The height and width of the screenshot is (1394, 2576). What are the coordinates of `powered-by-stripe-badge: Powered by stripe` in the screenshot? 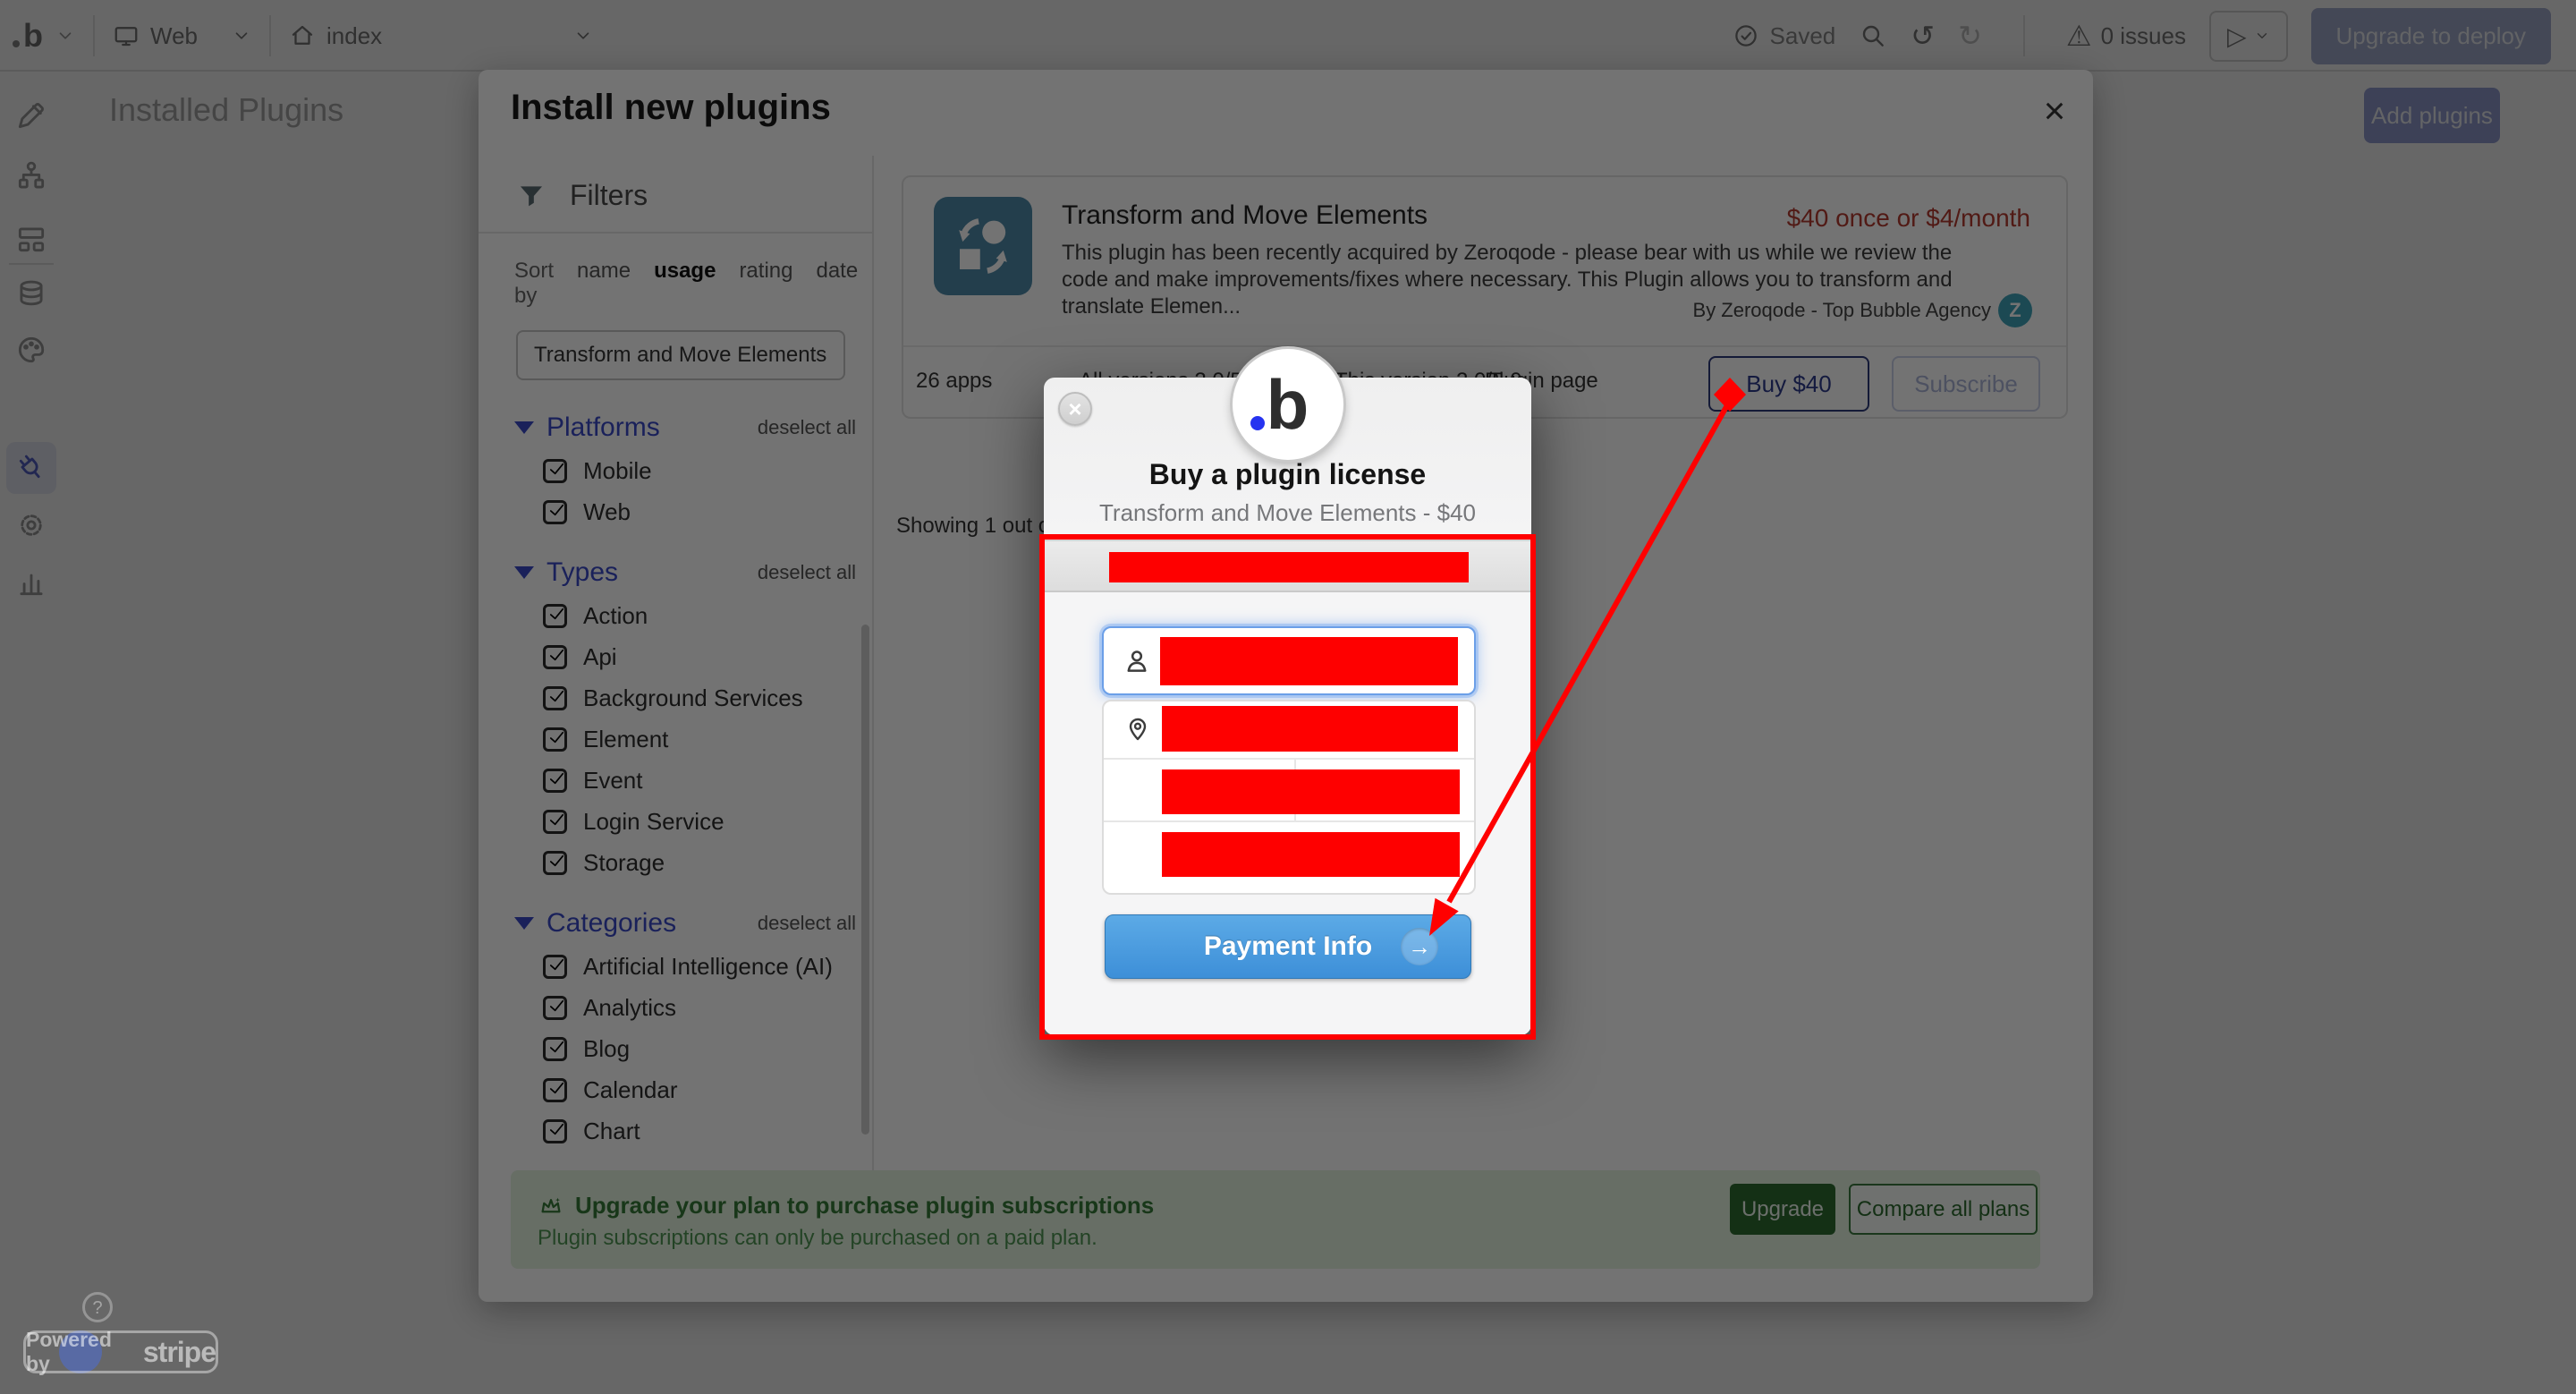 It's located at (120, 1351).